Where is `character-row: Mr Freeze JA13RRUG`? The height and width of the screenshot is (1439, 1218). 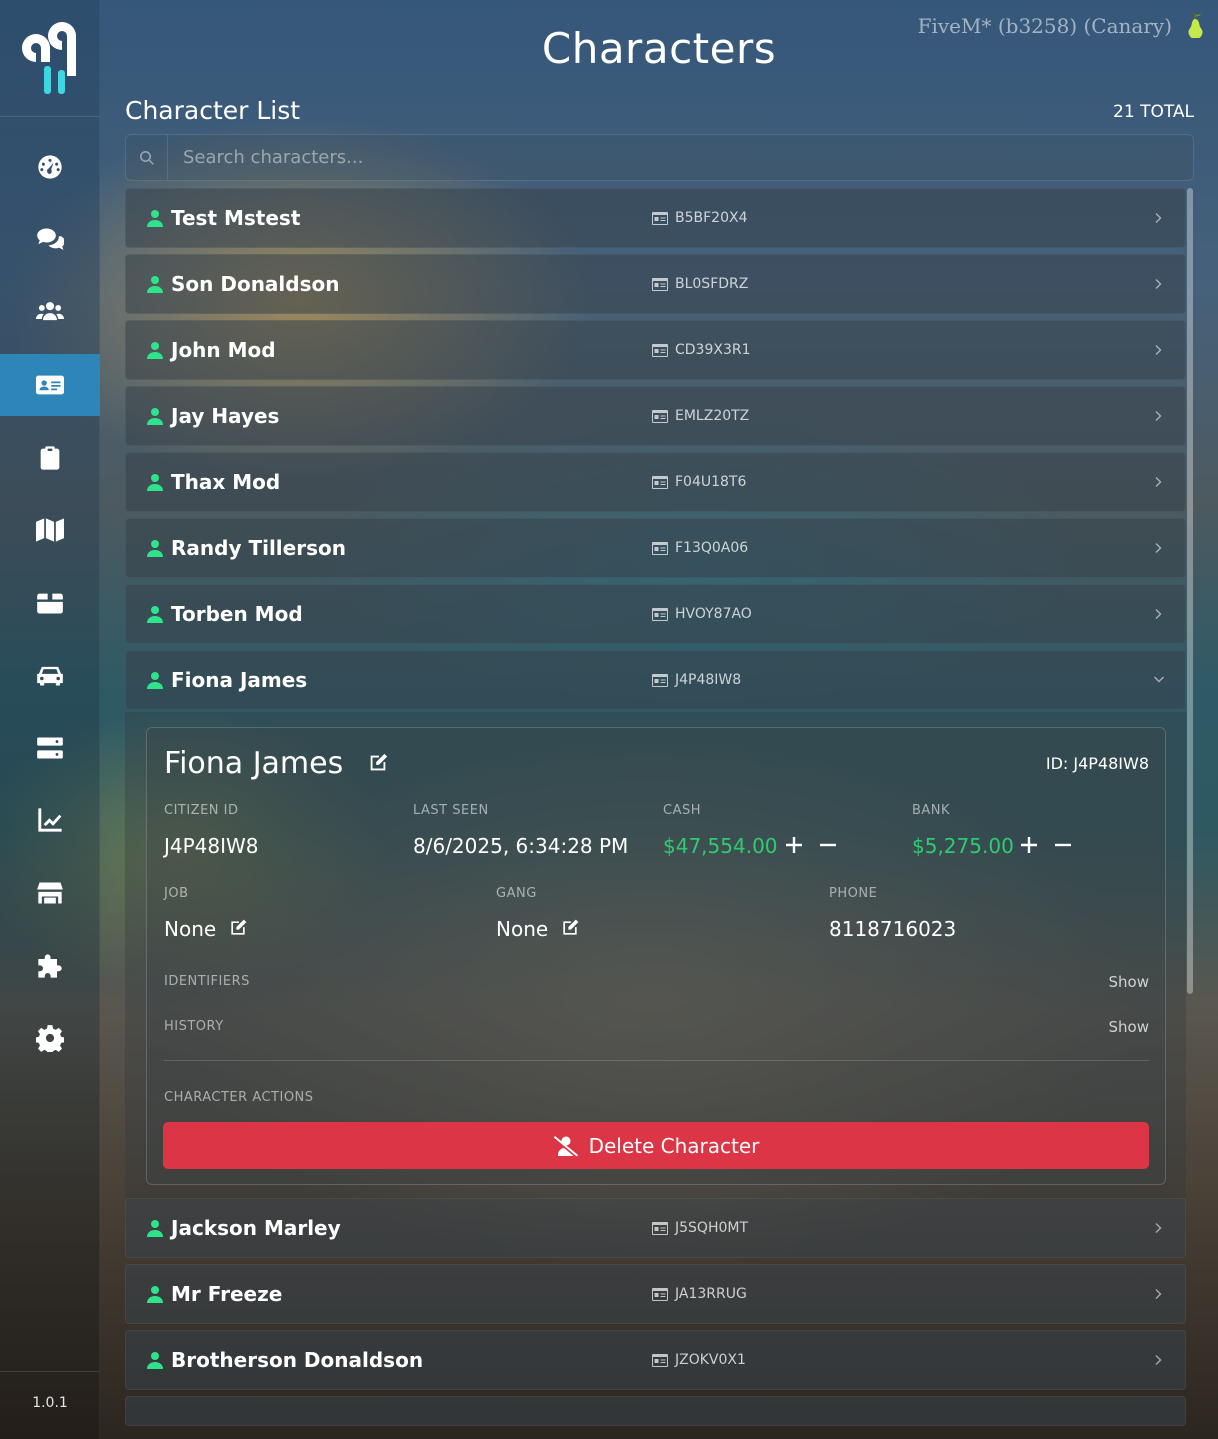 character-row: Mr Freeze JA13RRUG is located at coordinates (655, 1294).